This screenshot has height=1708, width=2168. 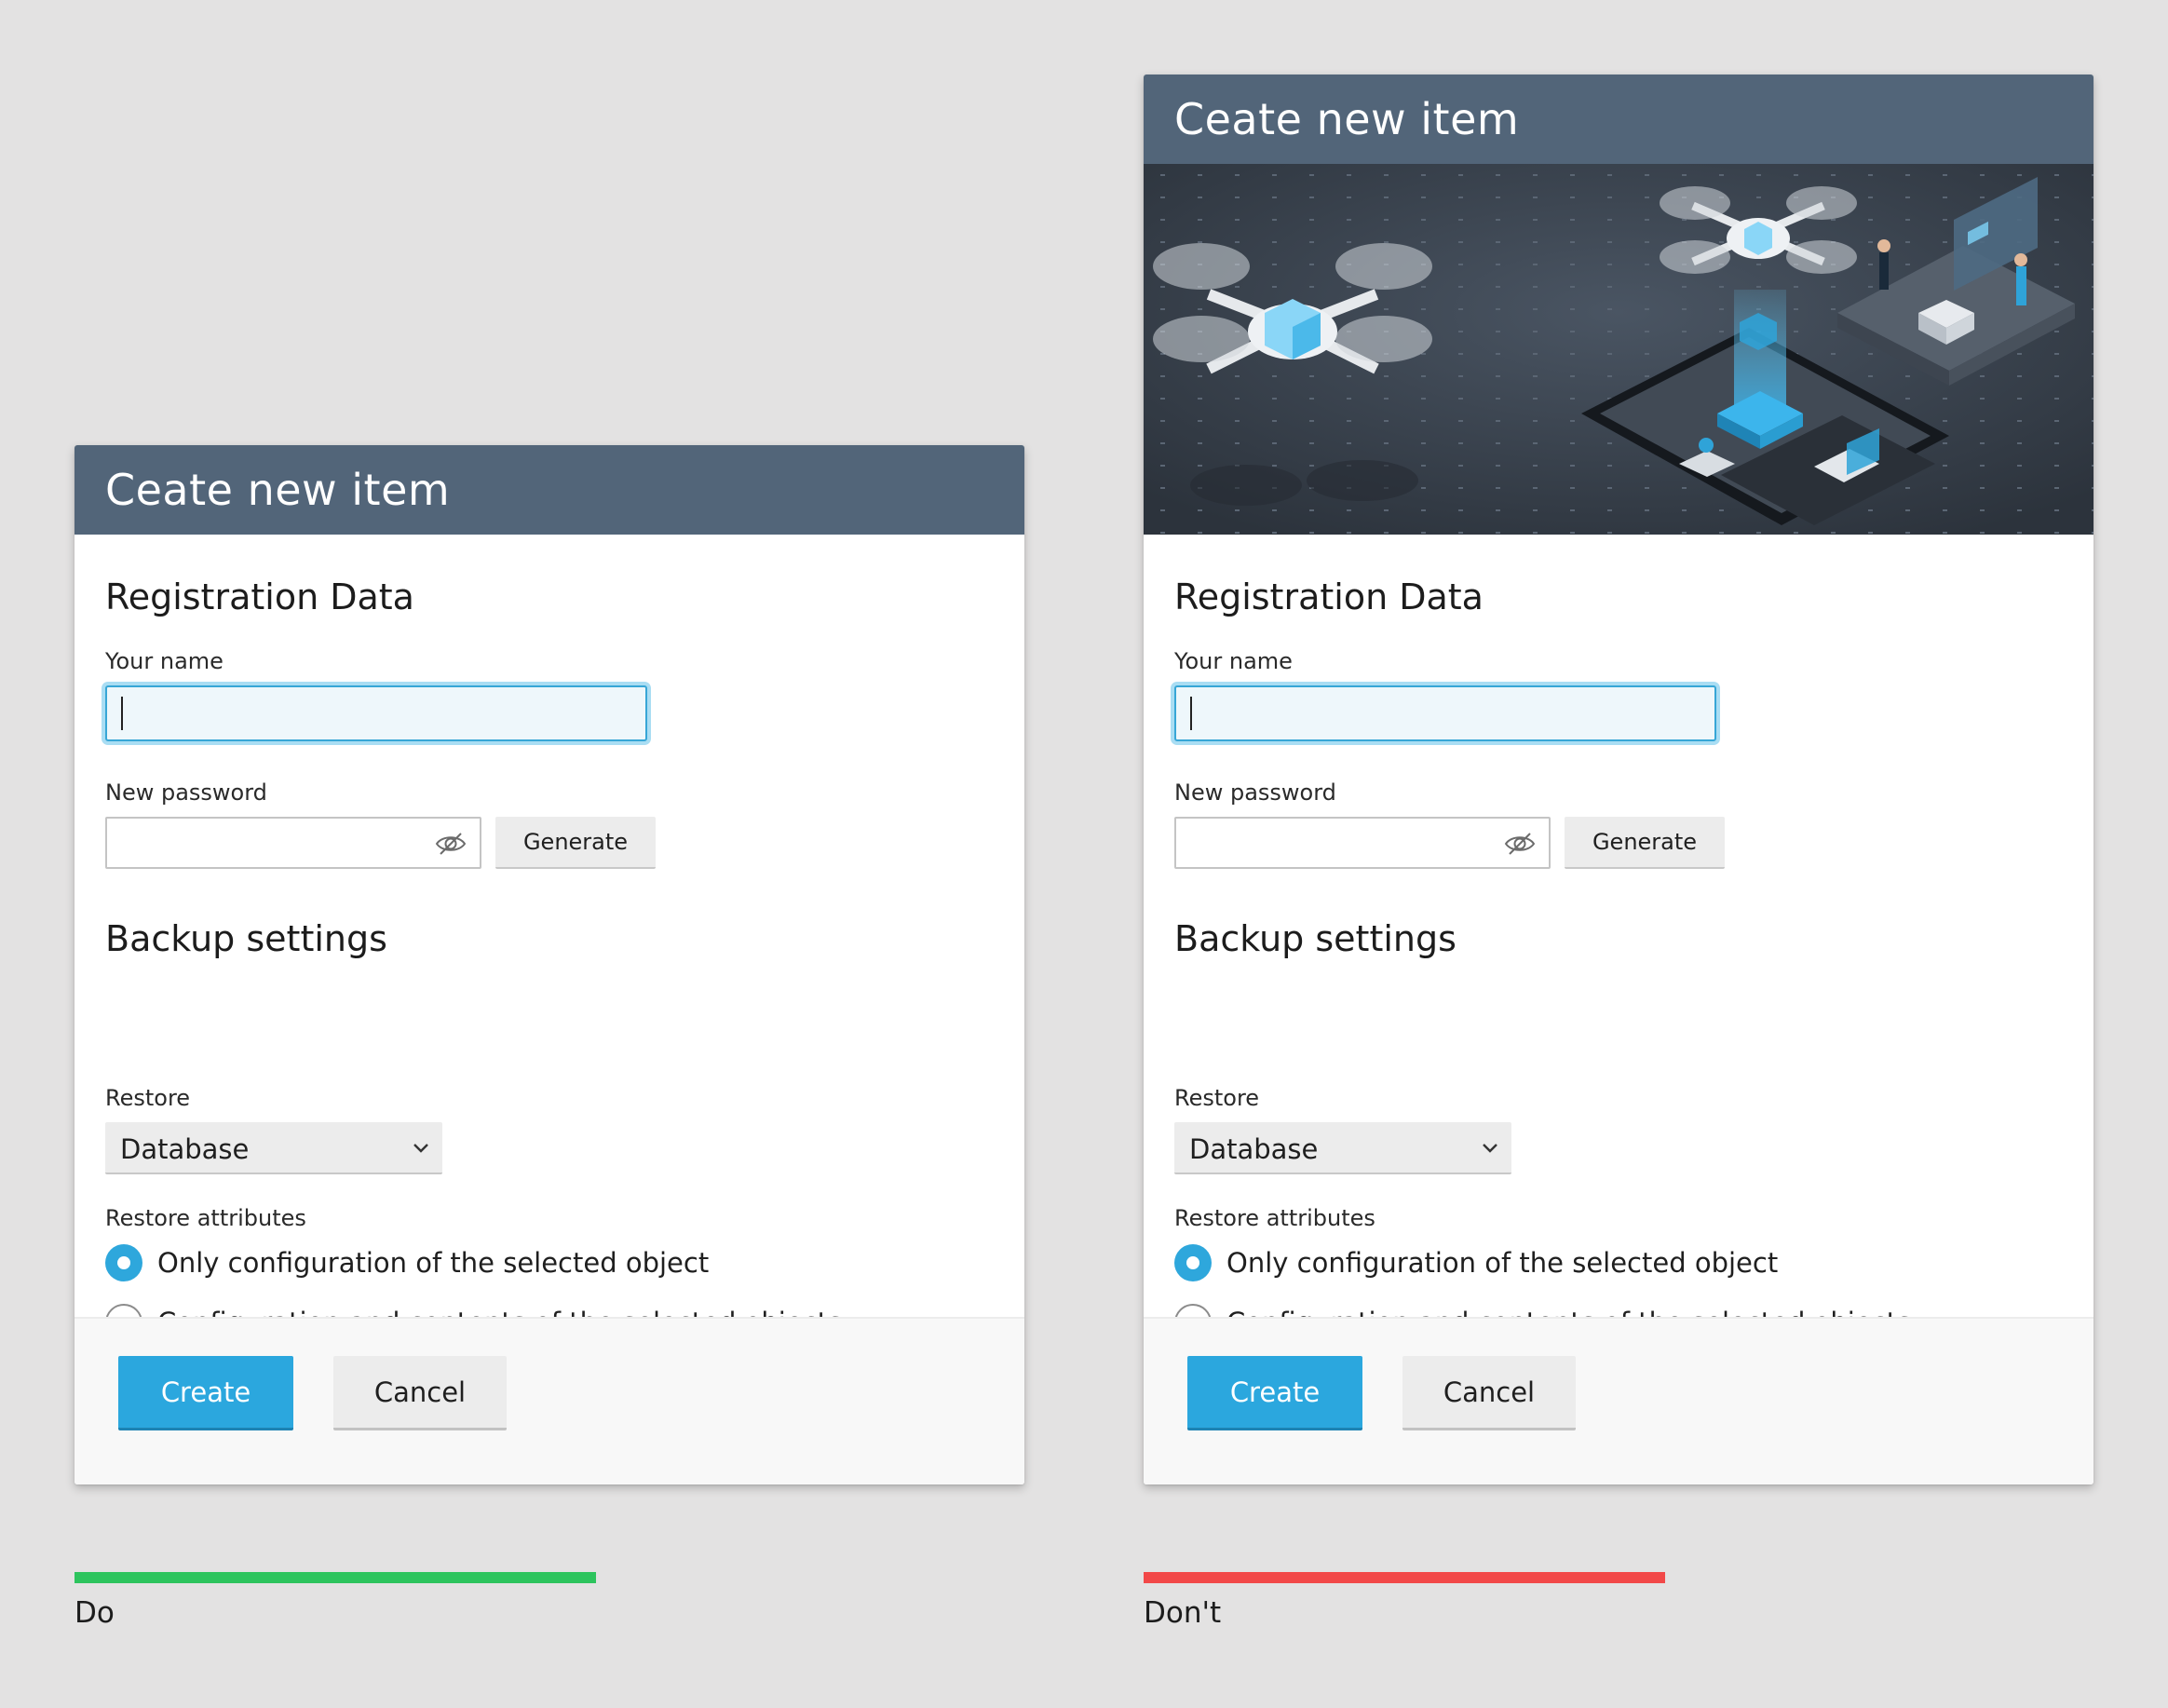 I want to click on dont-label: Don't, so click(x=1183, y=1613).